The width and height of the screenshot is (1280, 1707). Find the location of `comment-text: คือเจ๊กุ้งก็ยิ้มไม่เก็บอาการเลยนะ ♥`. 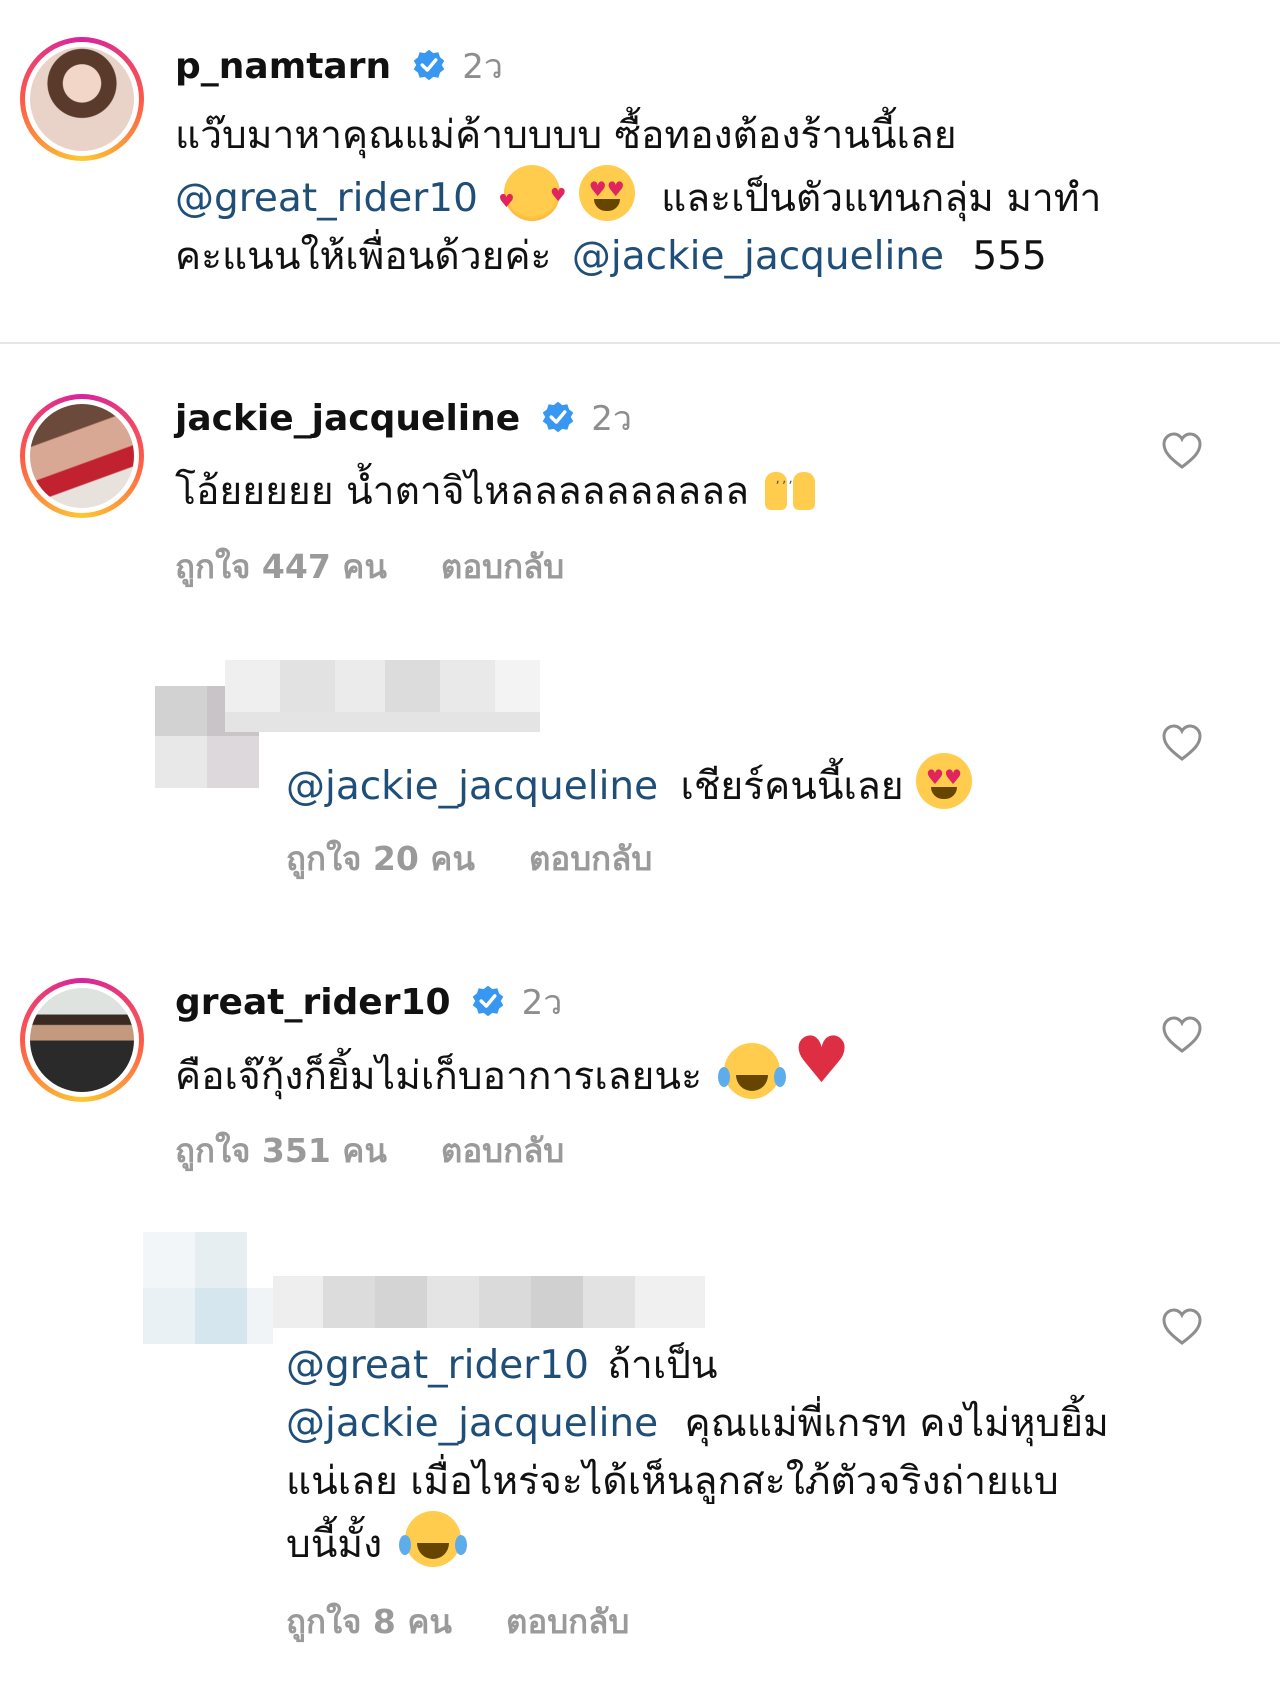

comment-text: คือเจ๊กุ้งก็ยิ้มไม่เก็บอาการเลยนะ ♥ is located at coordinates (625, 1065).